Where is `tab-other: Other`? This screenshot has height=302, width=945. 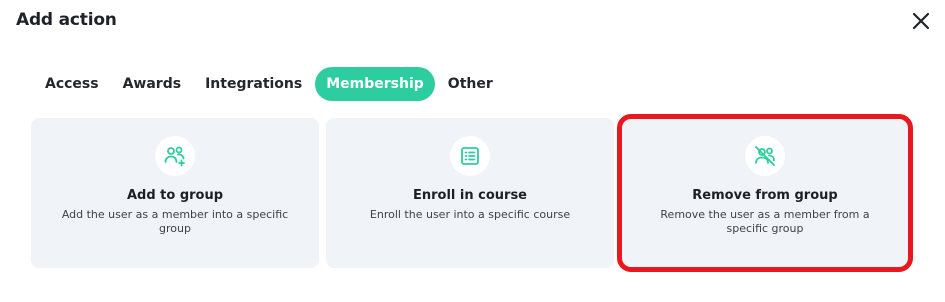 tab-other: Other is located at coordinates (470, 84).